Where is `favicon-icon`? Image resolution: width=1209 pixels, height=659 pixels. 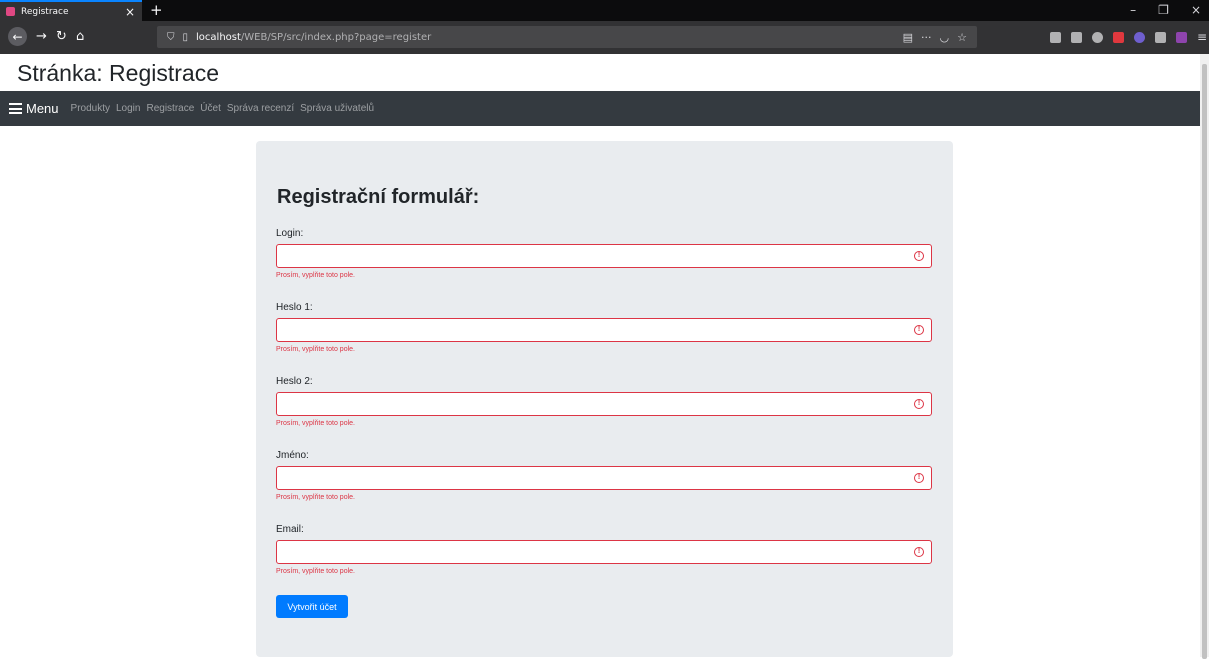
favicon-icon is located at coordinates (10, 11).